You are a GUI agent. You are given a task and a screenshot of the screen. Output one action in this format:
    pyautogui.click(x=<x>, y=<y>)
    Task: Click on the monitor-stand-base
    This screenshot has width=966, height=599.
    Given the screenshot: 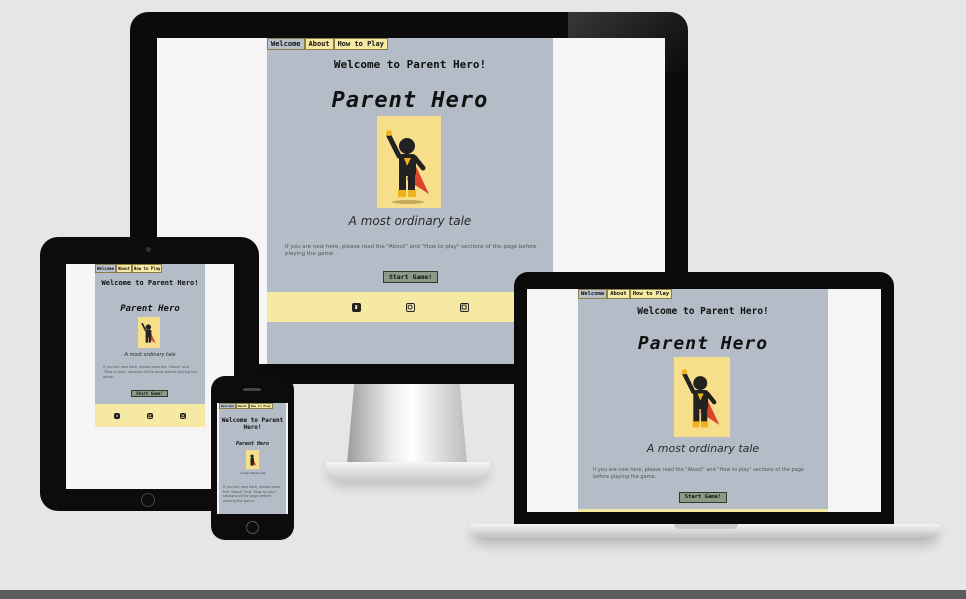 What is the action you would take?
    pyautogui.click(x=408, y=472)
    